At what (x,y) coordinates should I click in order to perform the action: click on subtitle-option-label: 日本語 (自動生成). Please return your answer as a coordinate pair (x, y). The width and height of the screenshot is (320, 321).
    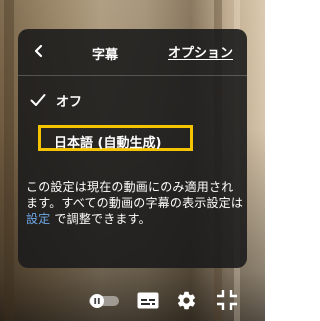
    Looking at the image, I should click on (108, 143).